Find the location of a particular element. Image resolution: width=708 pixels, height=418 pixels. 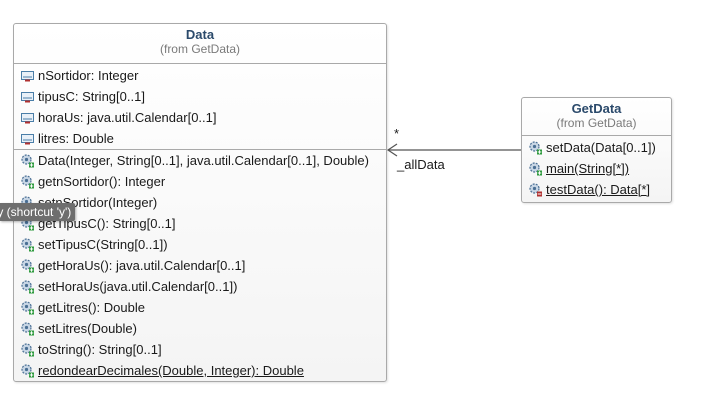

operation-text: testData(): Data[*] is located at coordinates (598, 189).